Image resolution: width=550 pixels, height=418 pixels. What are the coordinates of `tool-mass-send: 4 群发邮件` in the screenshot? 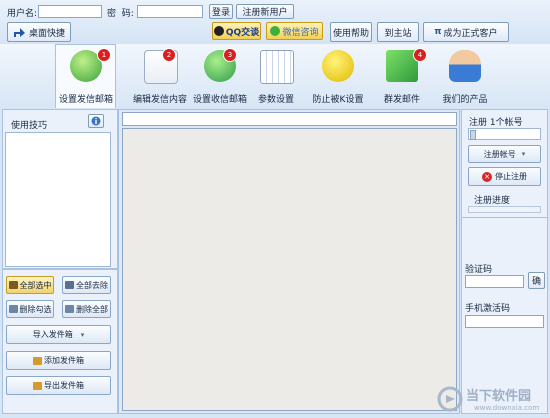 It's located at (402, 76).